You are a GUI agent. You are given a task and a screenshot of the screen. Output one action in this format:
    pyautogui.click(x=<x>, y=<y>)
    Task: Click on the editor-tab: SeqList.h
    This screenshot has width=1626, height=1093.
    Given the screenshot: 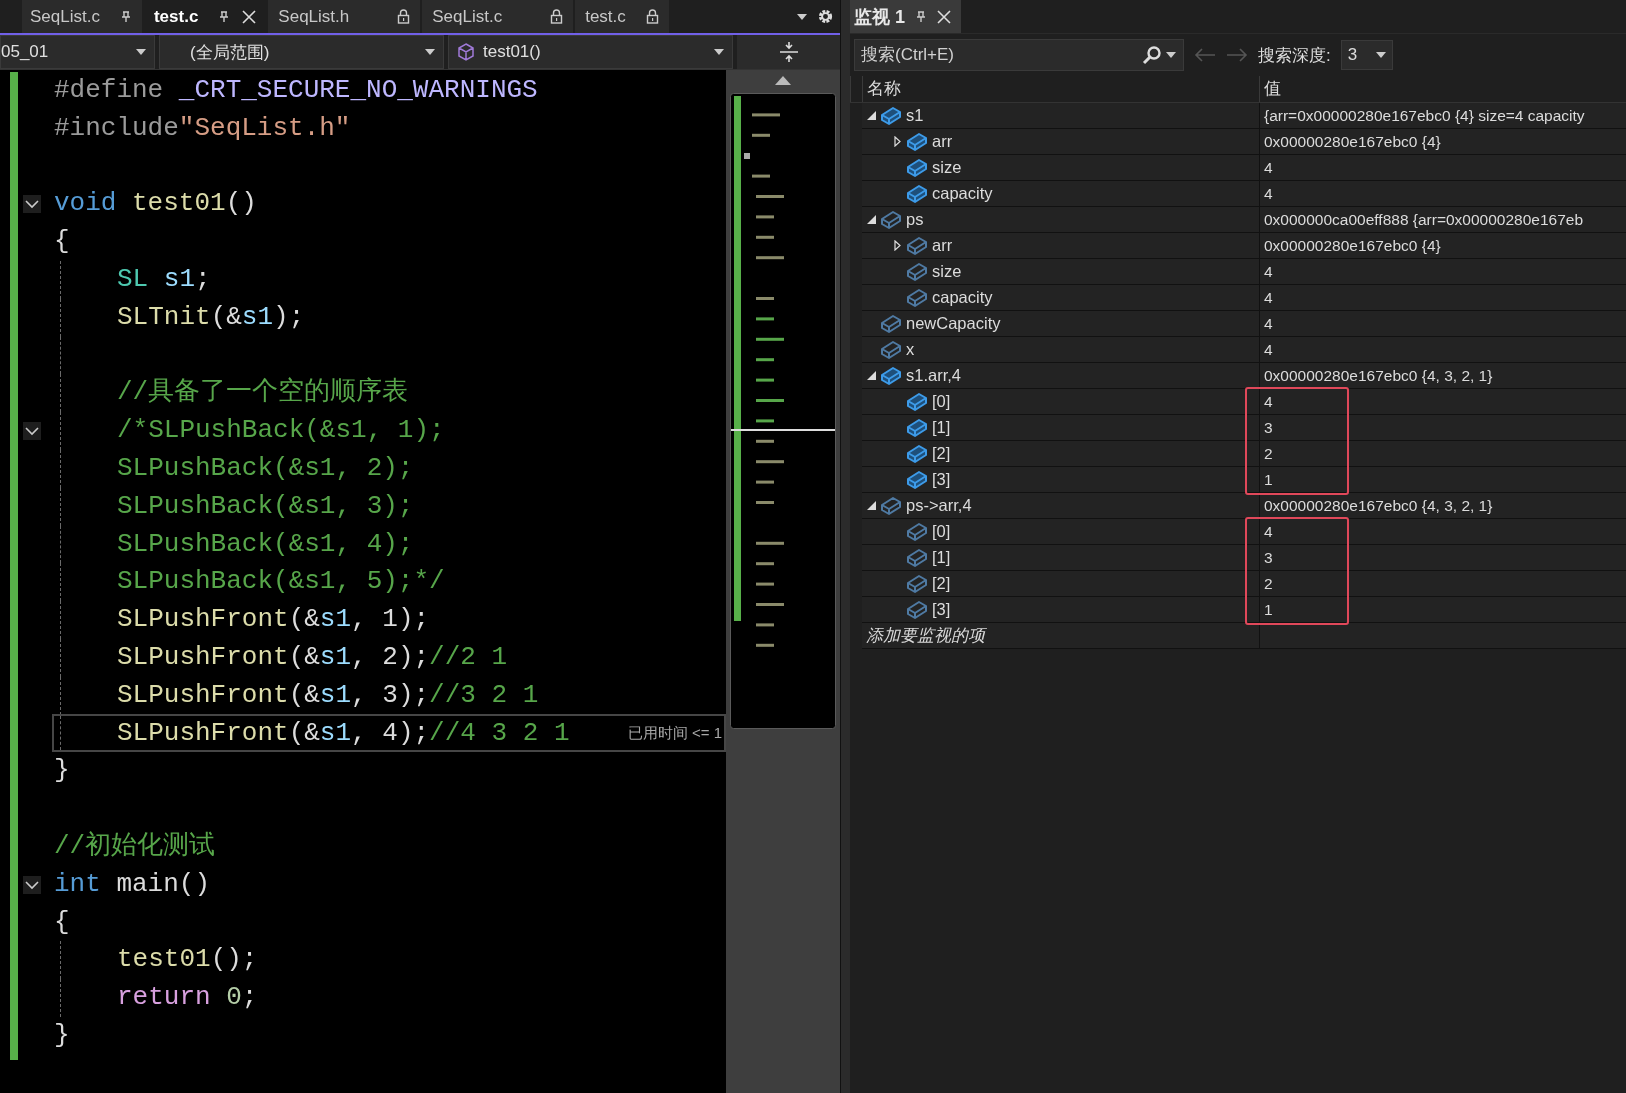 What is the action you would take?
    pyautogui.click(x=344, y=16)
    